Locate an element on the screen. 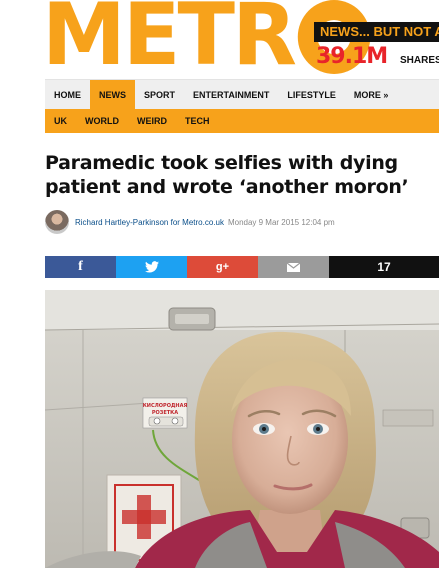 This screenshot has width=439, height=568. author-avatar is located at coordinates (57, 222).